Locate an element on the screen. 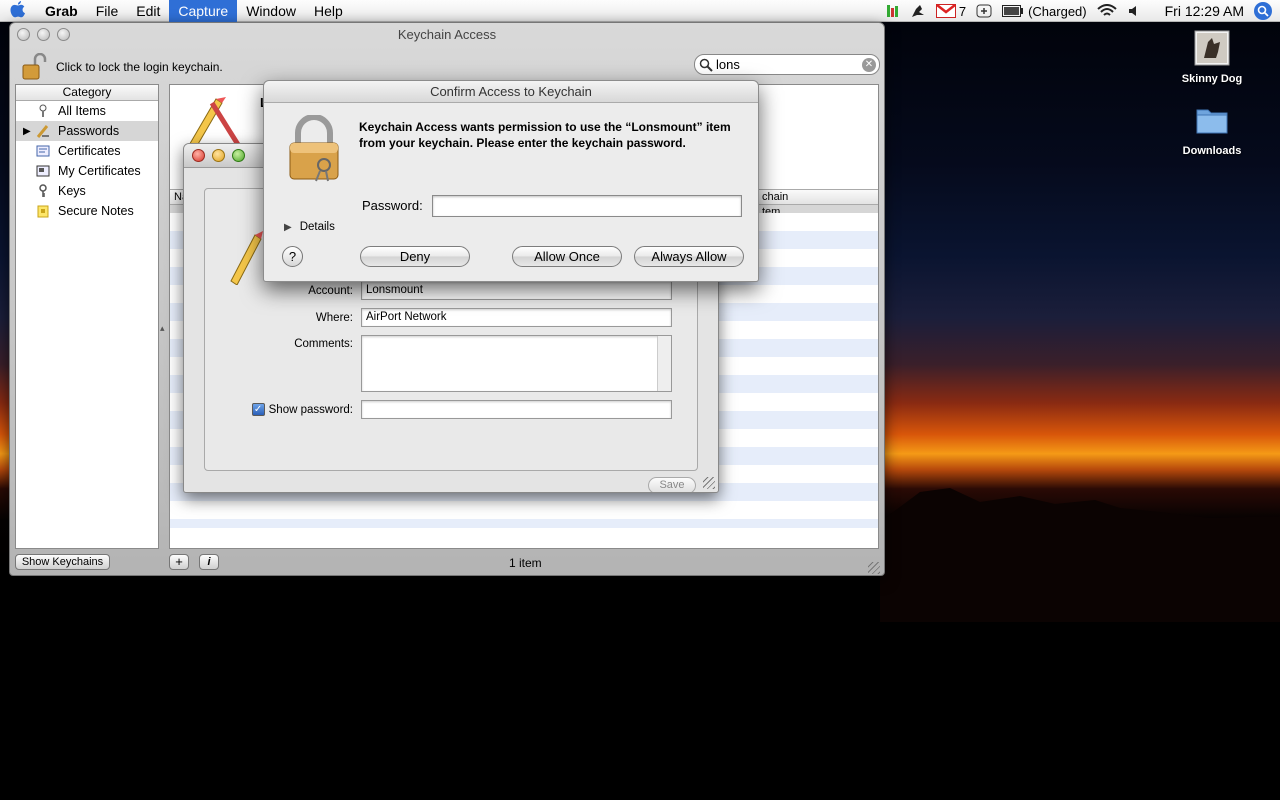 The height and width of the screenshot is (800, 1280). sidebar-item-label: Certificates is located at coordinates (89, 151).